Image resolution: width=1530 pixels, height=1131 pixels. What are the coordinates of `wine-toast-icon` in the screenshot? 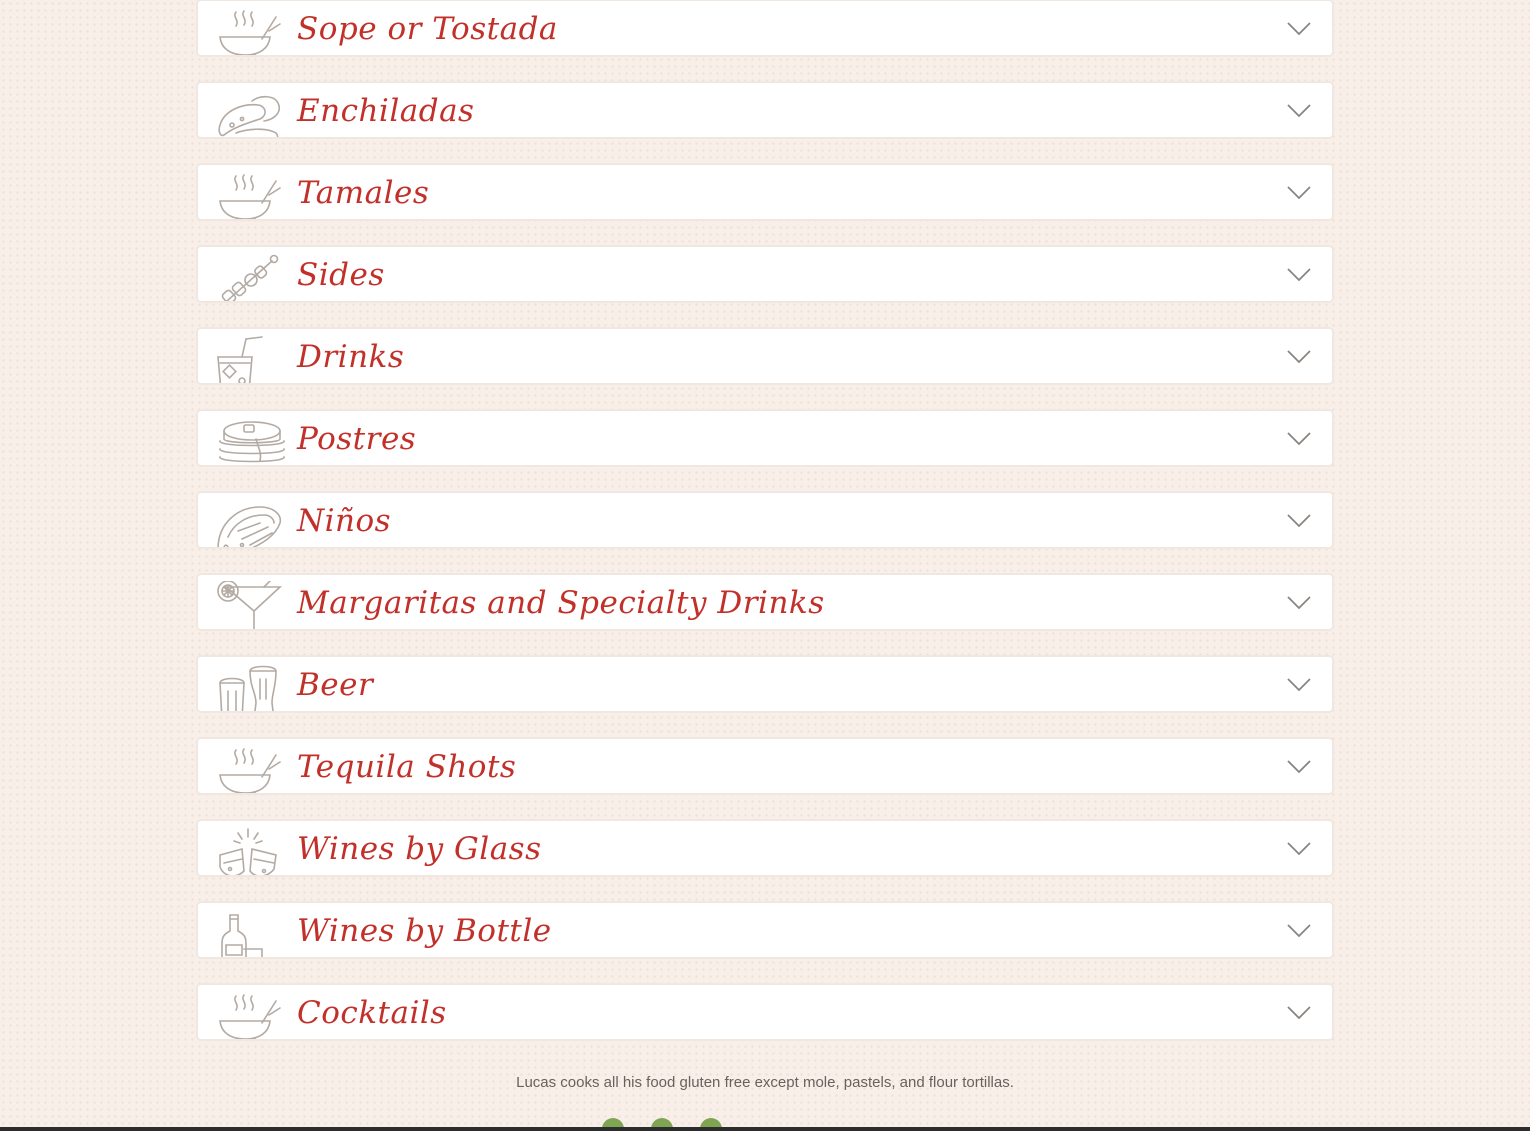 It's located at (252, 851).